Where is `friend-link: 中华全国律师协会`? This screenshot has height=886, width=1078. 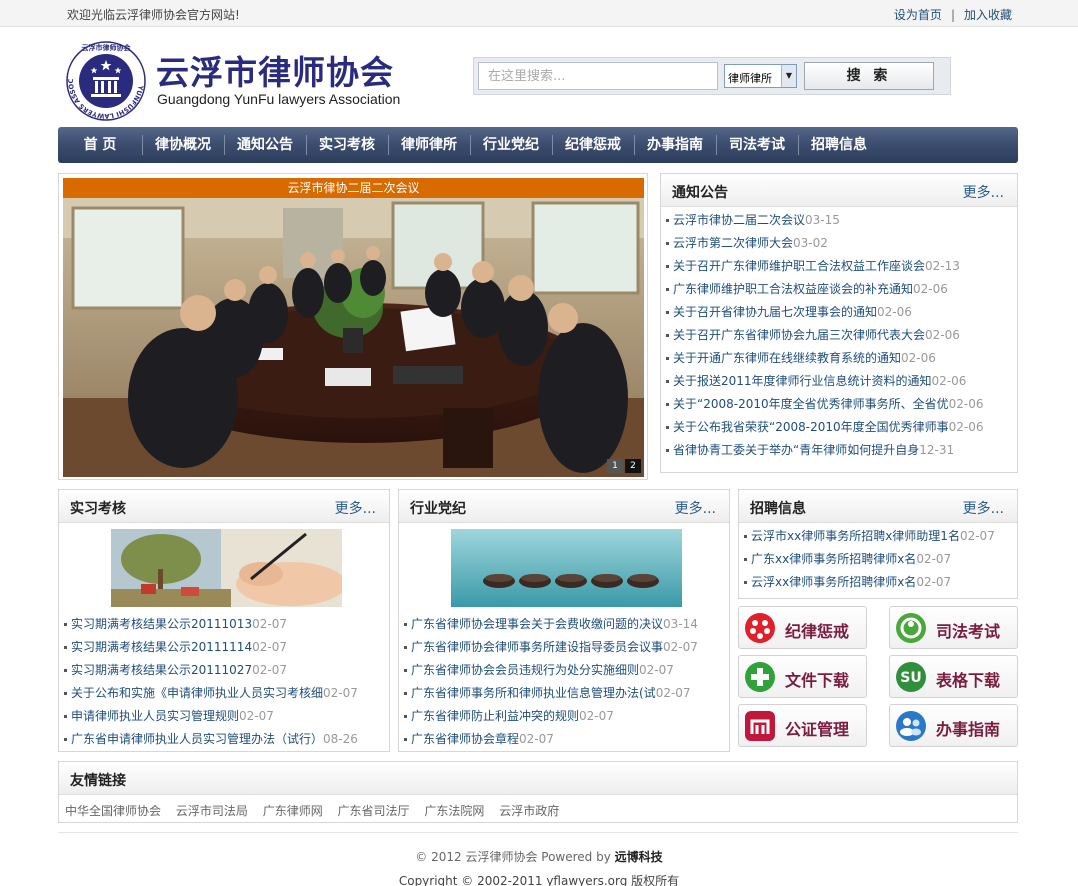
friend-link: 中华全国律师协会 is located at coordinates (113, 811).